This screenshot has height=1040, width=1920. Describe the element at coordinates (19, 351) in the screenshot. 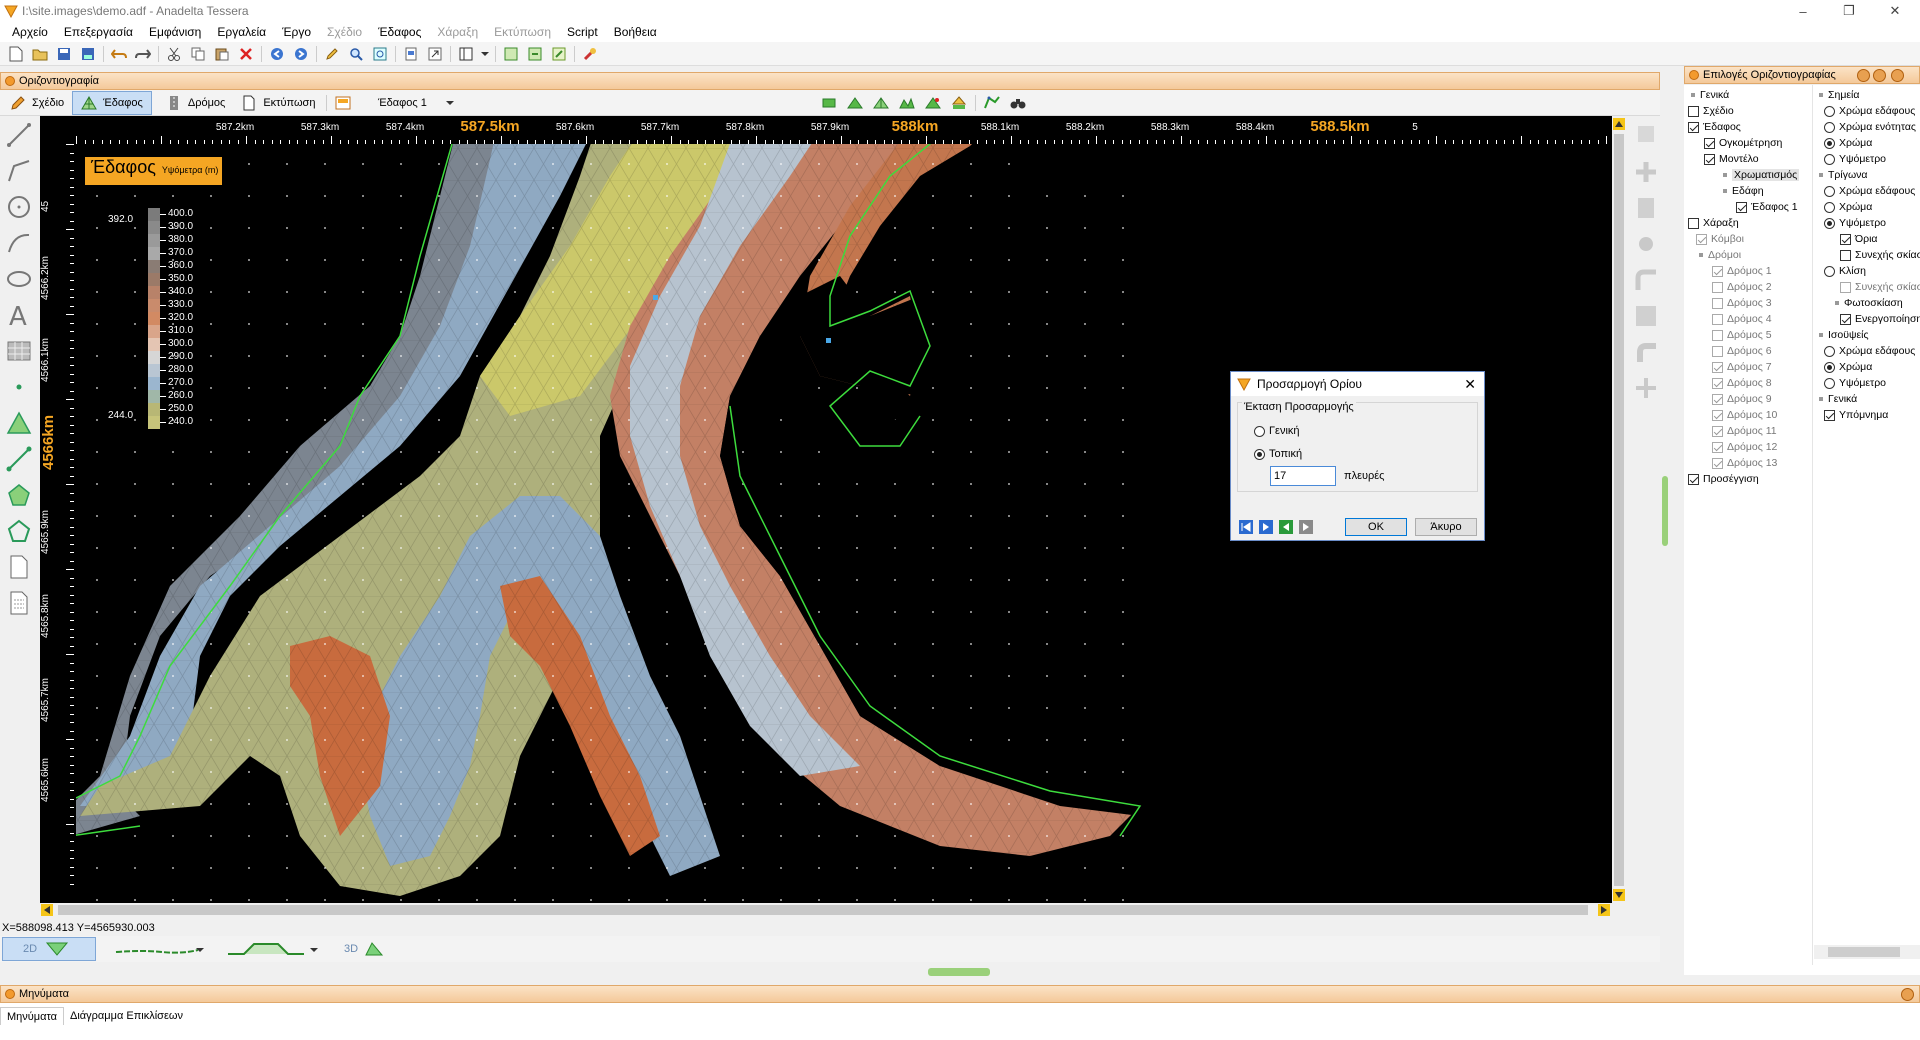

I see `hatch-tool-icon` at that location.